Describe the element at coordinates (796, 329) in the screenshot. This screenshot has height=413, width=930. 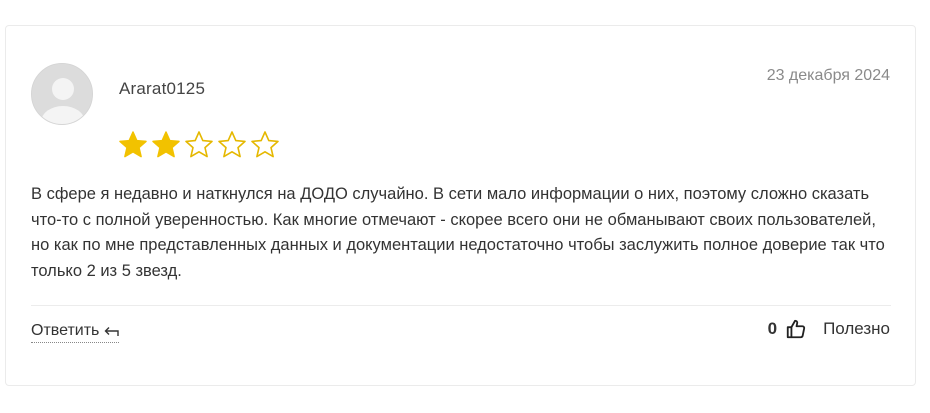
I see `thumbs-up-icon` at that location.